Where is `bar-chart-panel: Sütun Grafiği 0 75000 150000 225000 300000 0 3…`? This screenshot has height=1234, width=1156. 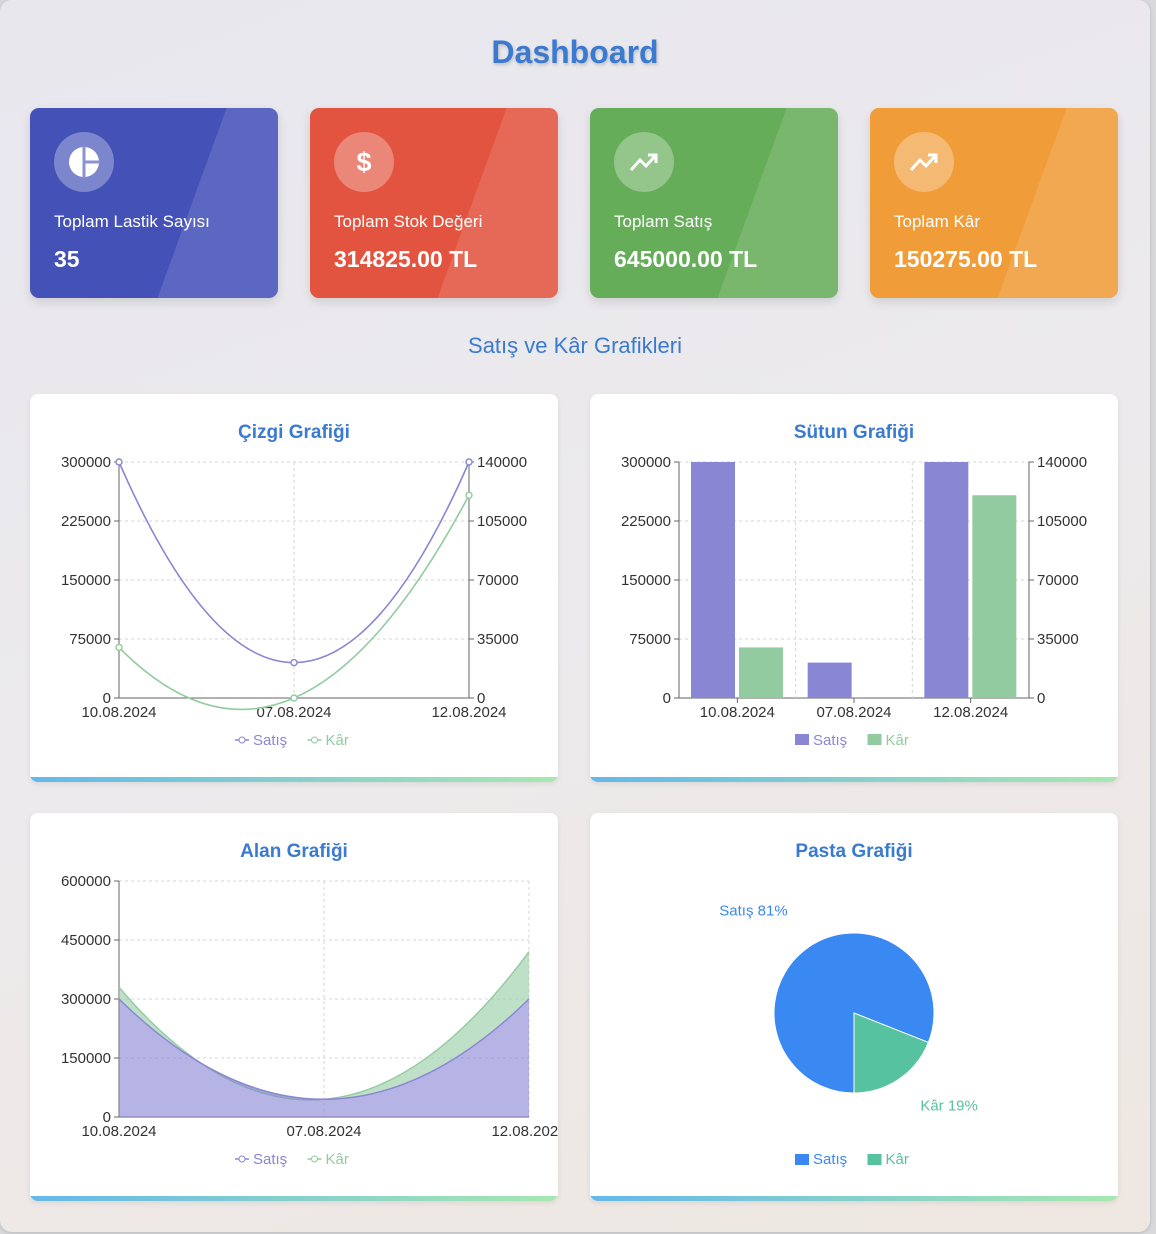
bar-chart-panel: Sütun Grafiği 0 75000 150000 225000 300000 0 3… is located at coordinates (854, 588).